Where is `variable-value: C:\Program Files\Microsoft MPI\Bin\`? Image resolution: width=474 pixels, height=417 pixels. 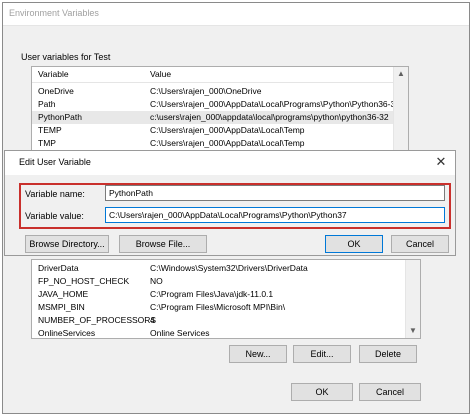
variable-value: C:\Program Files\Microsoft MPI\Bin\ is located at coordinates (218, 307).